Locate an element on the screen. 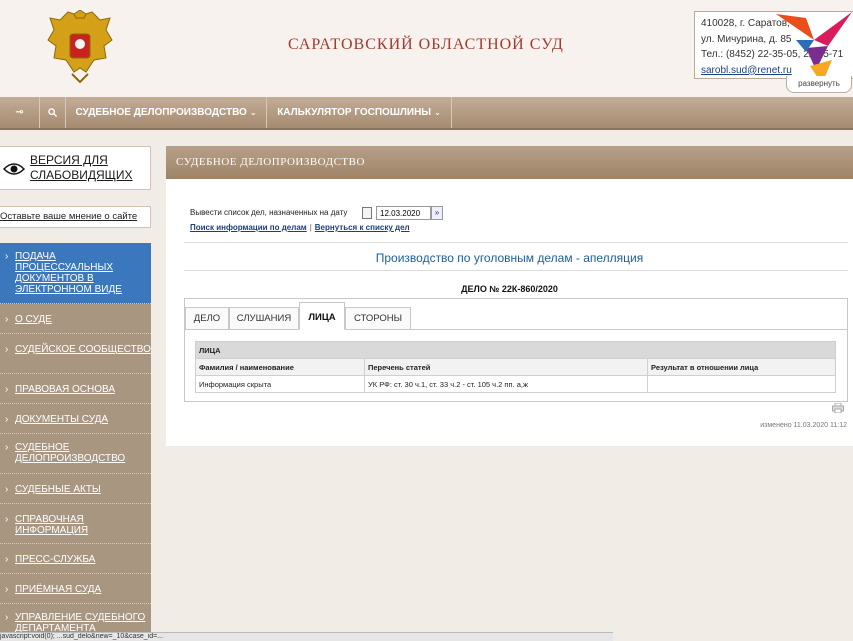 The image size is (853, 641). court-title: САРАТОВСКИЙ ОБЛАСТНОЙ СУД is located at coordinates (426, 44).